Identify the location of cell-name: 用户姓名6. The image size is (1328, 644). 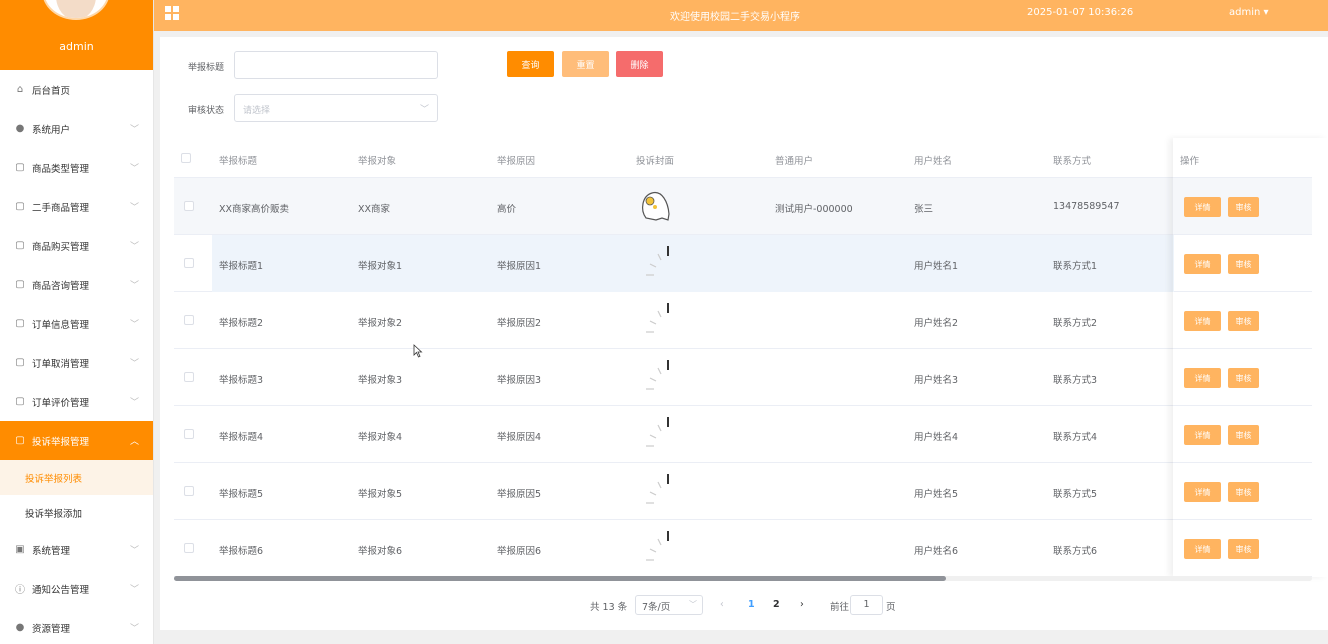
(936, 551).